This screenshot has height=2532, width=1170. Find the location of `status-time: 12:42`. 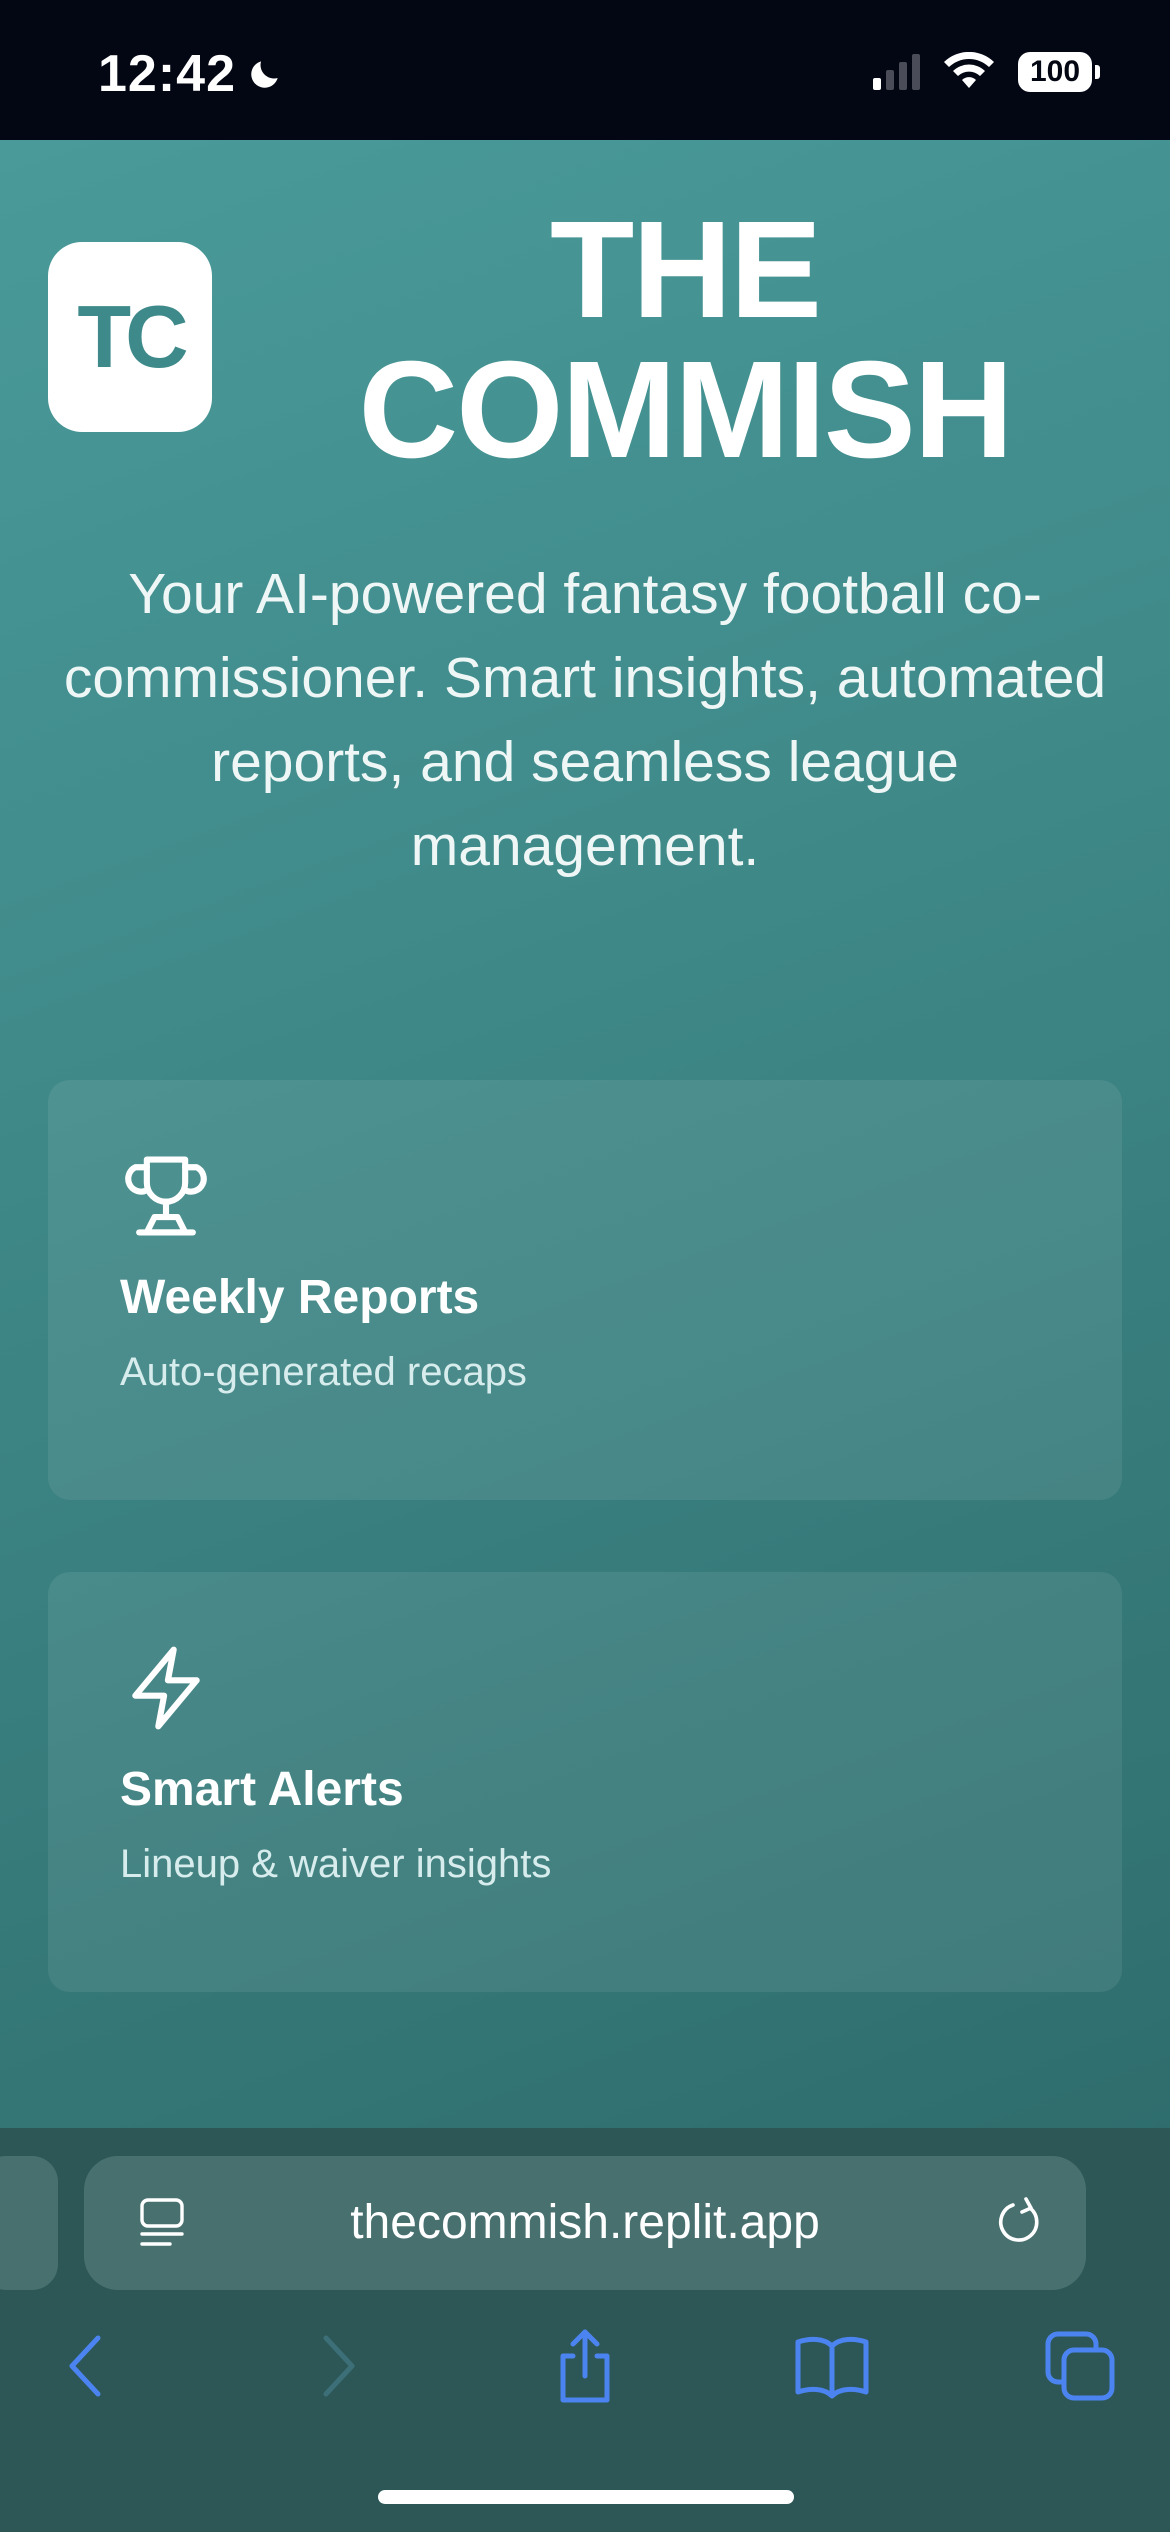

status-time: 12:42 is located at coordinates (167, 74).